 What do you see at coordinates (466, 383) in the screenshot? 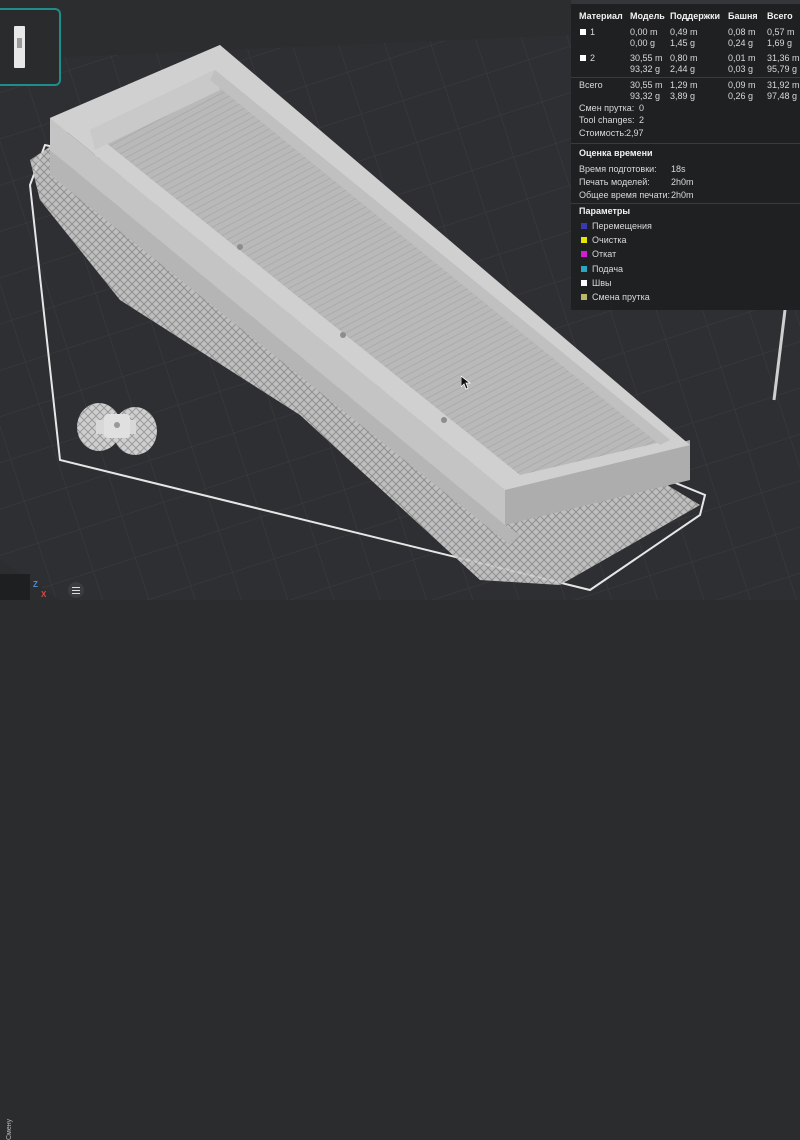
I see `mouse-cursor-icon` at bounding box center [466, 383].